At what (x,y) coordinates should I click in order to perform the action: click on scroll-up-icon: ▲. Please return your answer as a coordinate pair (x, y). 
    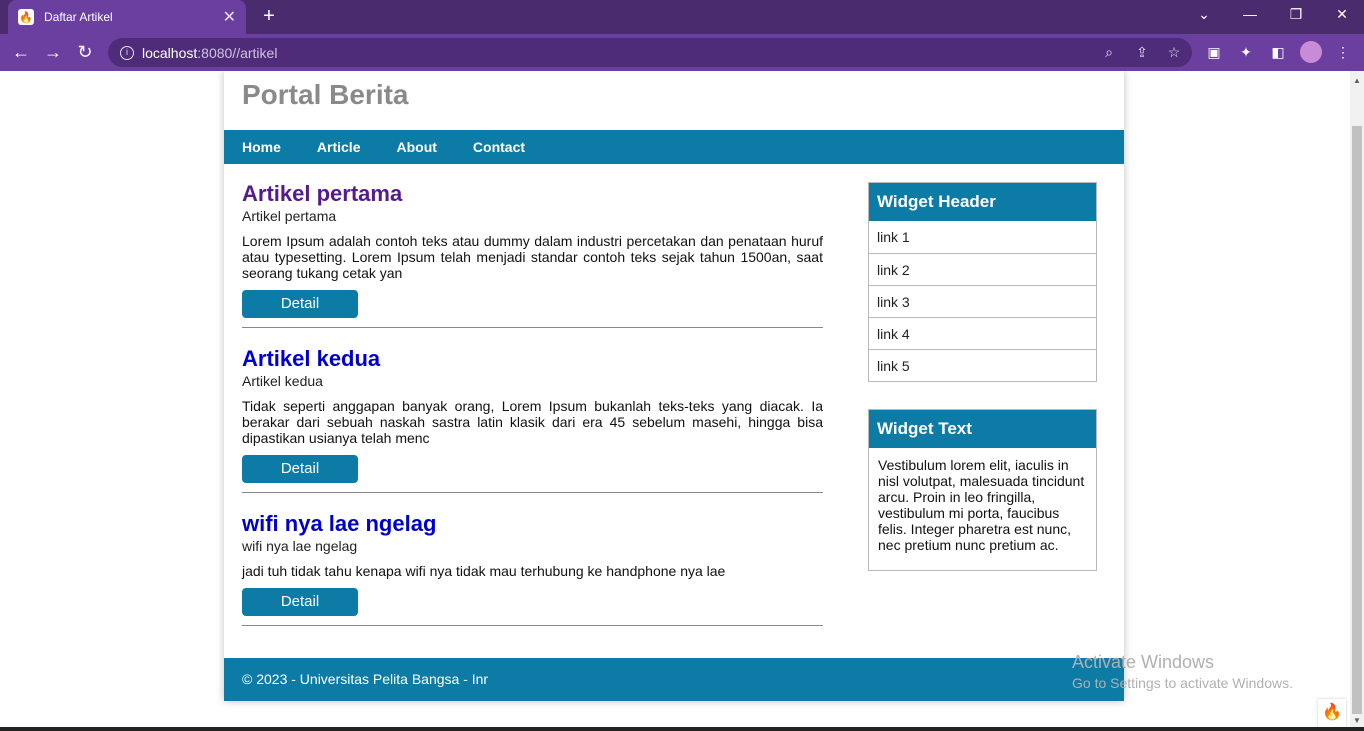
    Looking at the image, I should click on (1357, 80).